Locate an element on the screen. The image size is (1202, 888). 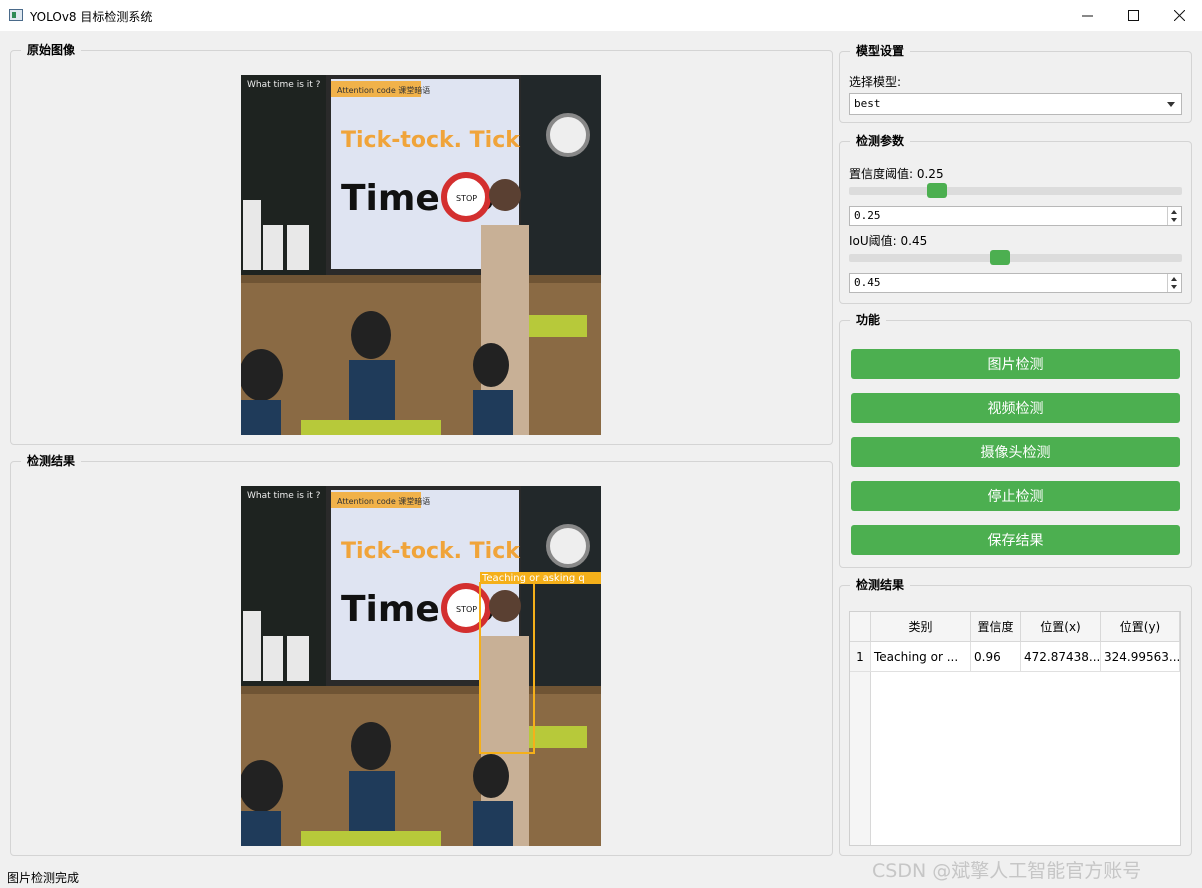
save-results-button: 保存结果 is located at coordinates (1015, 540).